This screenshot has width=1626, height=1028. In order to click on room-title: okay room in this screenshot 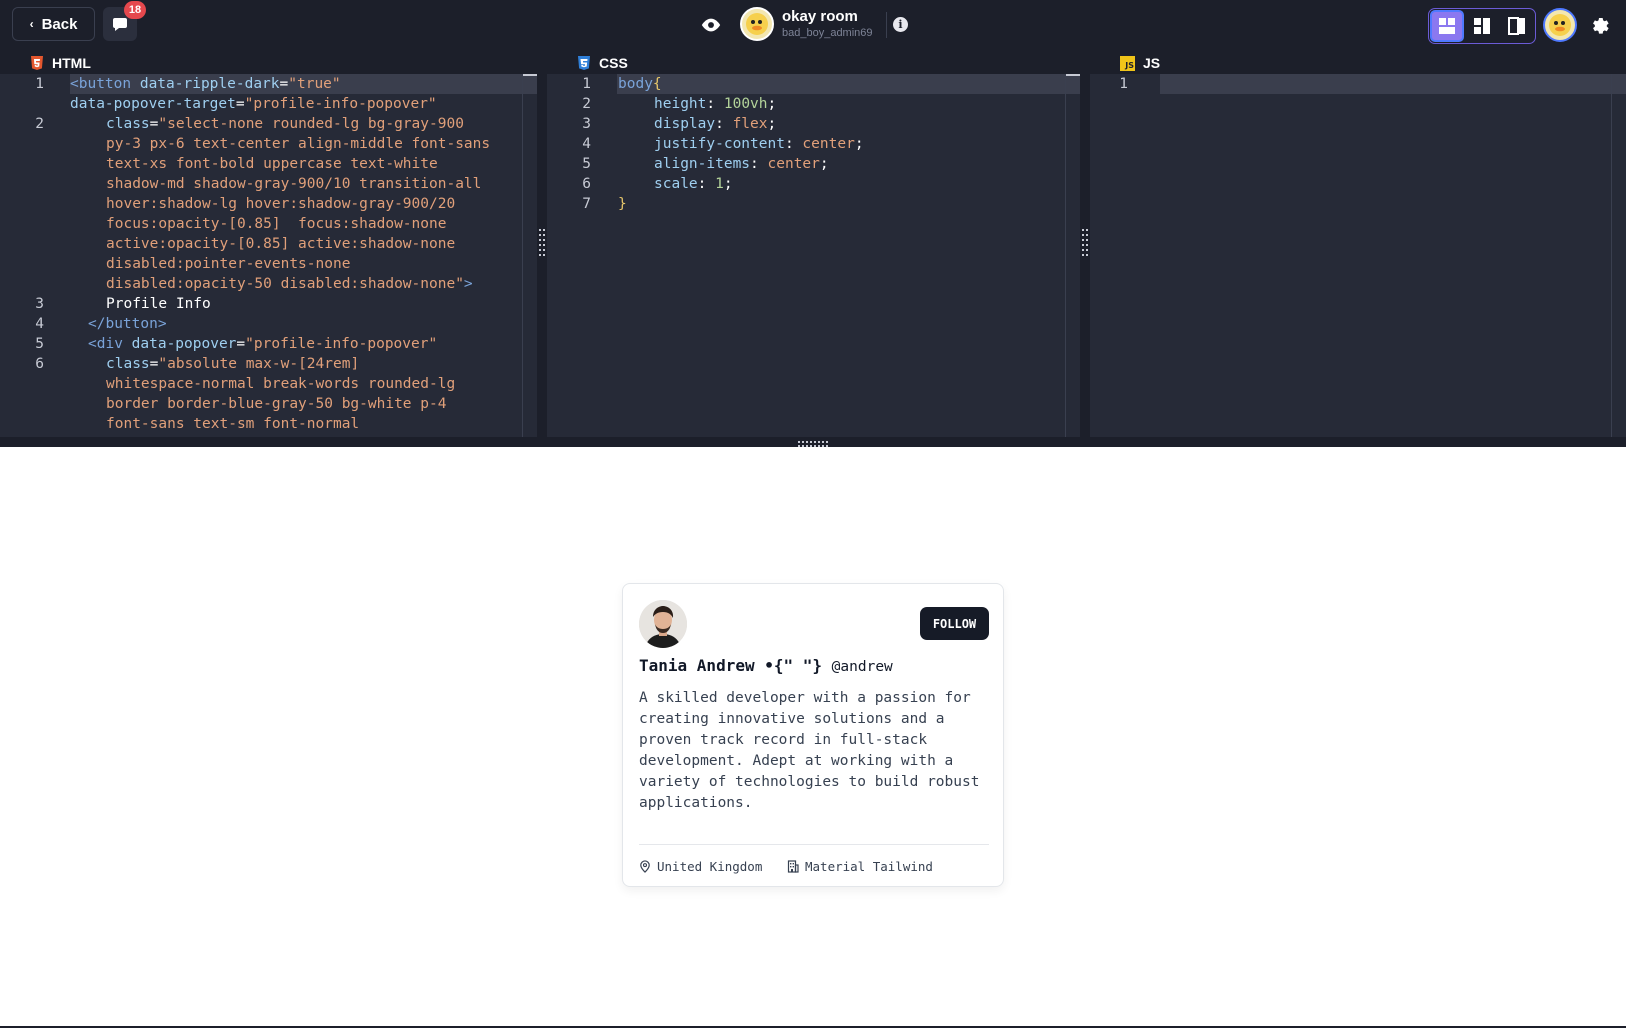, I will do `click(820, 16)`.